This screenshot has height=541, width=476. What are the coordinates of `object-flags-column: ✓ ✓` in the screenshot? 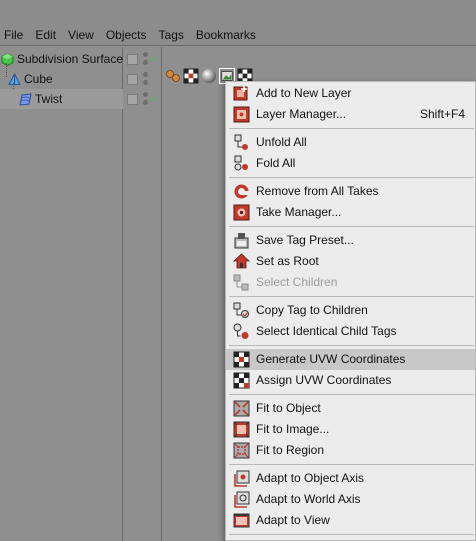 It's located at (143, 294).